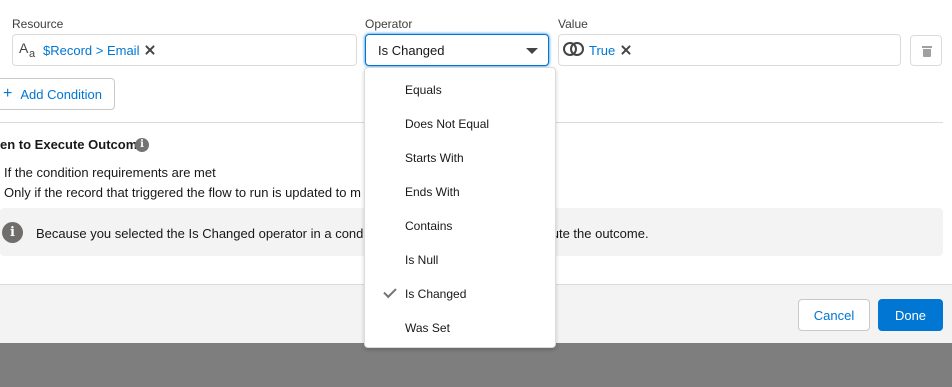 The height and width of the screenshot is (387, 952). I want to click on option-does-not-equal: Does Not Equal, so click(460, 124).